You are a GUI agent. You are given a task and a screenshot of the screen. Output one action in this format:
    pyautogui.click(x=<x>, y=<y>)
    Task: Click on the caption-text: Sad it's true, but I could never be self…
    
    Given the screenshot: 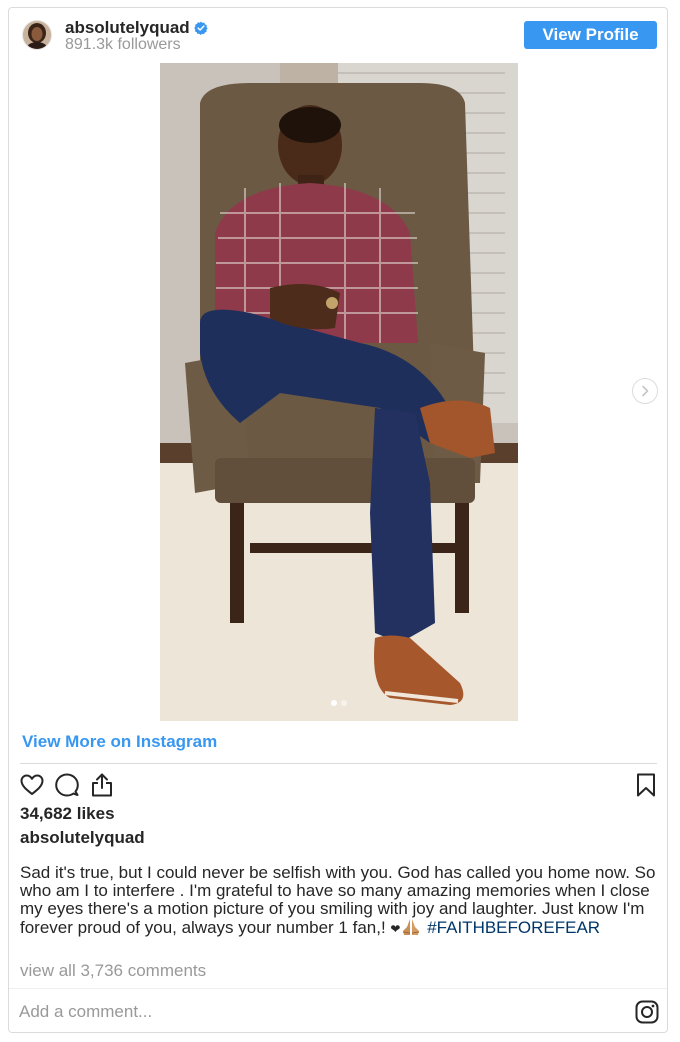 What is the action you would take?
    pyautogui.click(x=340, y=901)
    